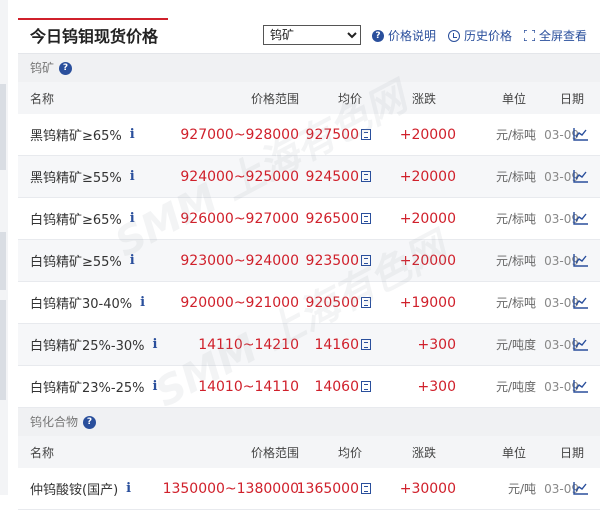 Image resolution: width=609 pixels, height=510 pixels. I want to click on price-range: 14110~14210, so click(248, 344).